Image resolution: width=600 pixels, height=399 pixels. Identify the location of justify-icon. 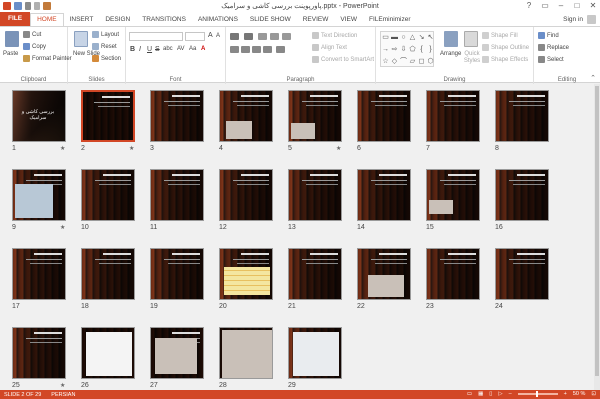
(267, 49).